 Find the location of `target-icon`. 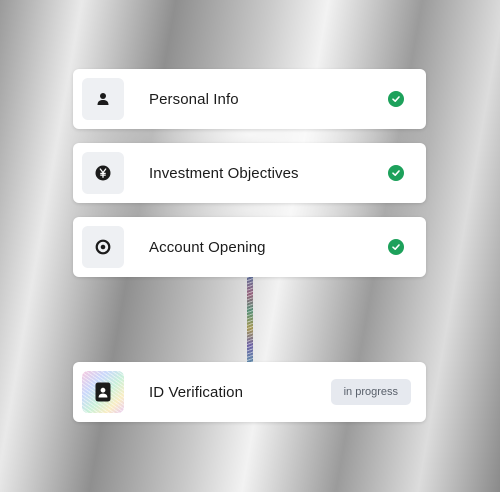

target-icon is located at coordinates (103, 247).